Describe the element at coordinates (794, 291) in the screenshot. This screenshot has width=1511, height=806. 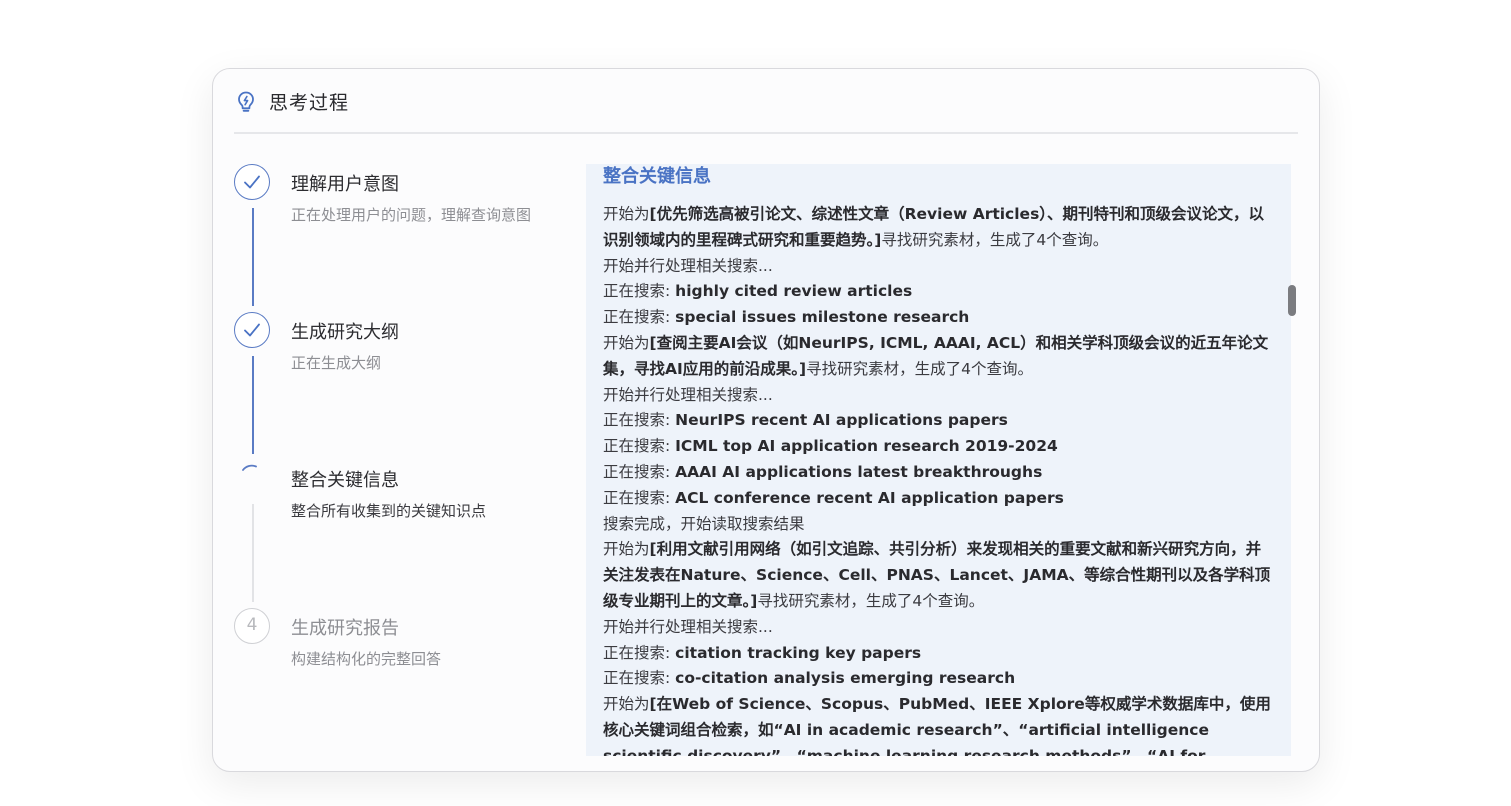
I see `log-entry-query: highly cited review articles` at that location.